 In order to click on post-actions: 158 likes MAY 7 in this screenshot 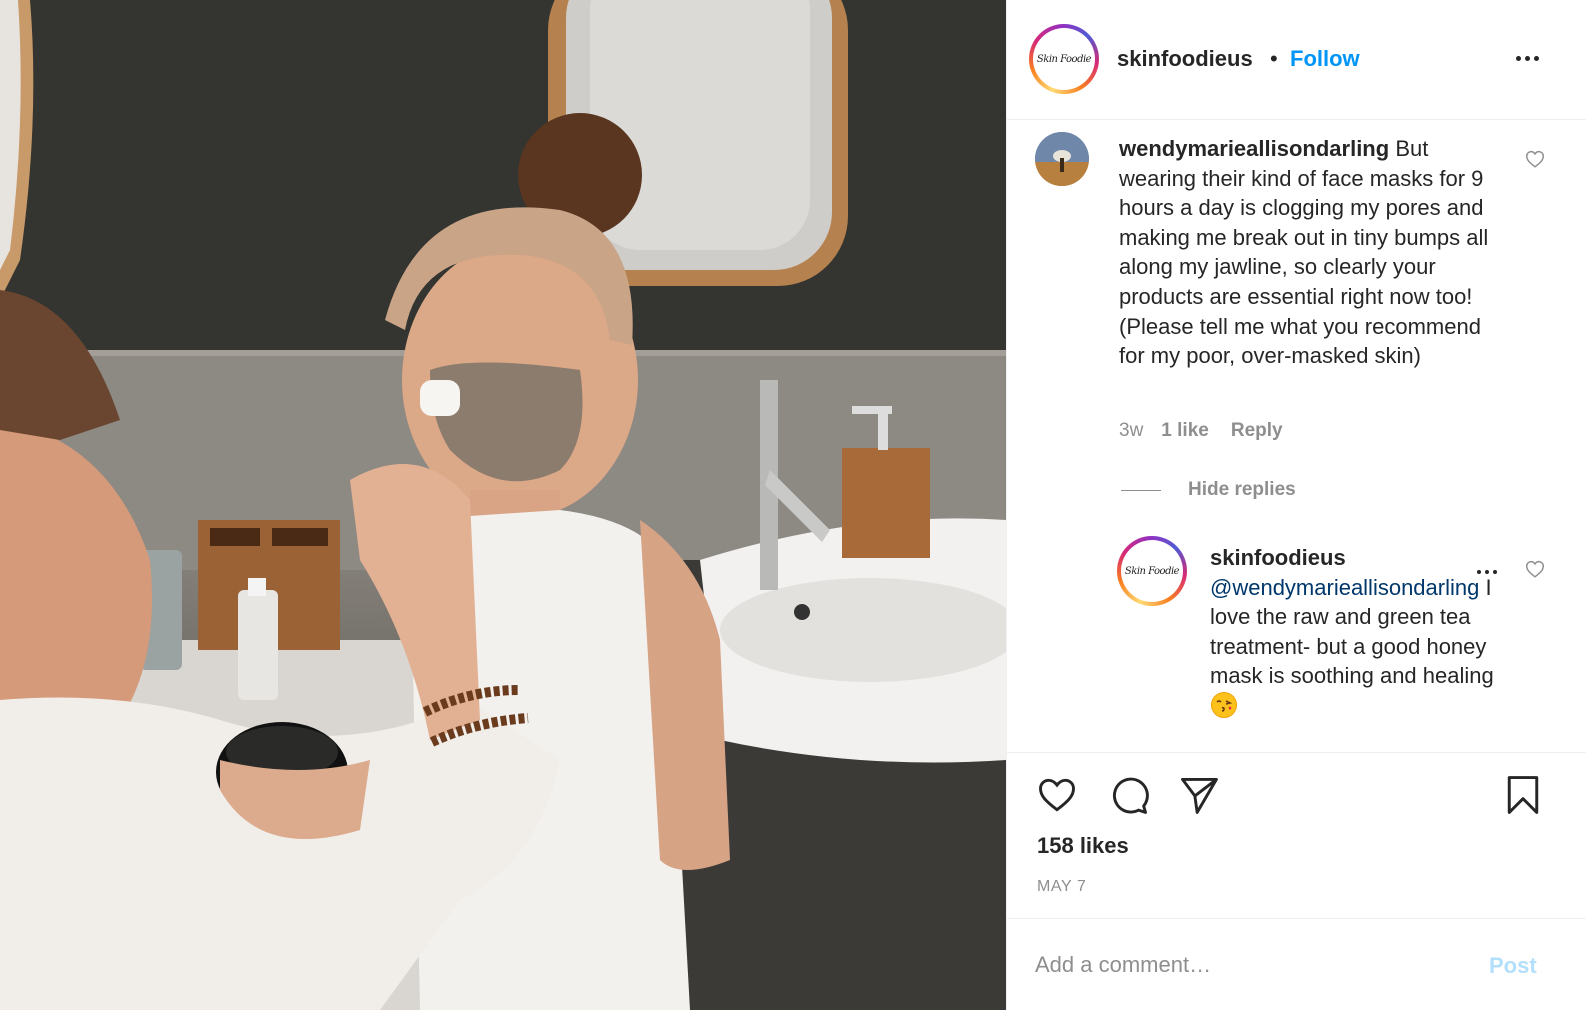, I will do `click(1296, 835)`.